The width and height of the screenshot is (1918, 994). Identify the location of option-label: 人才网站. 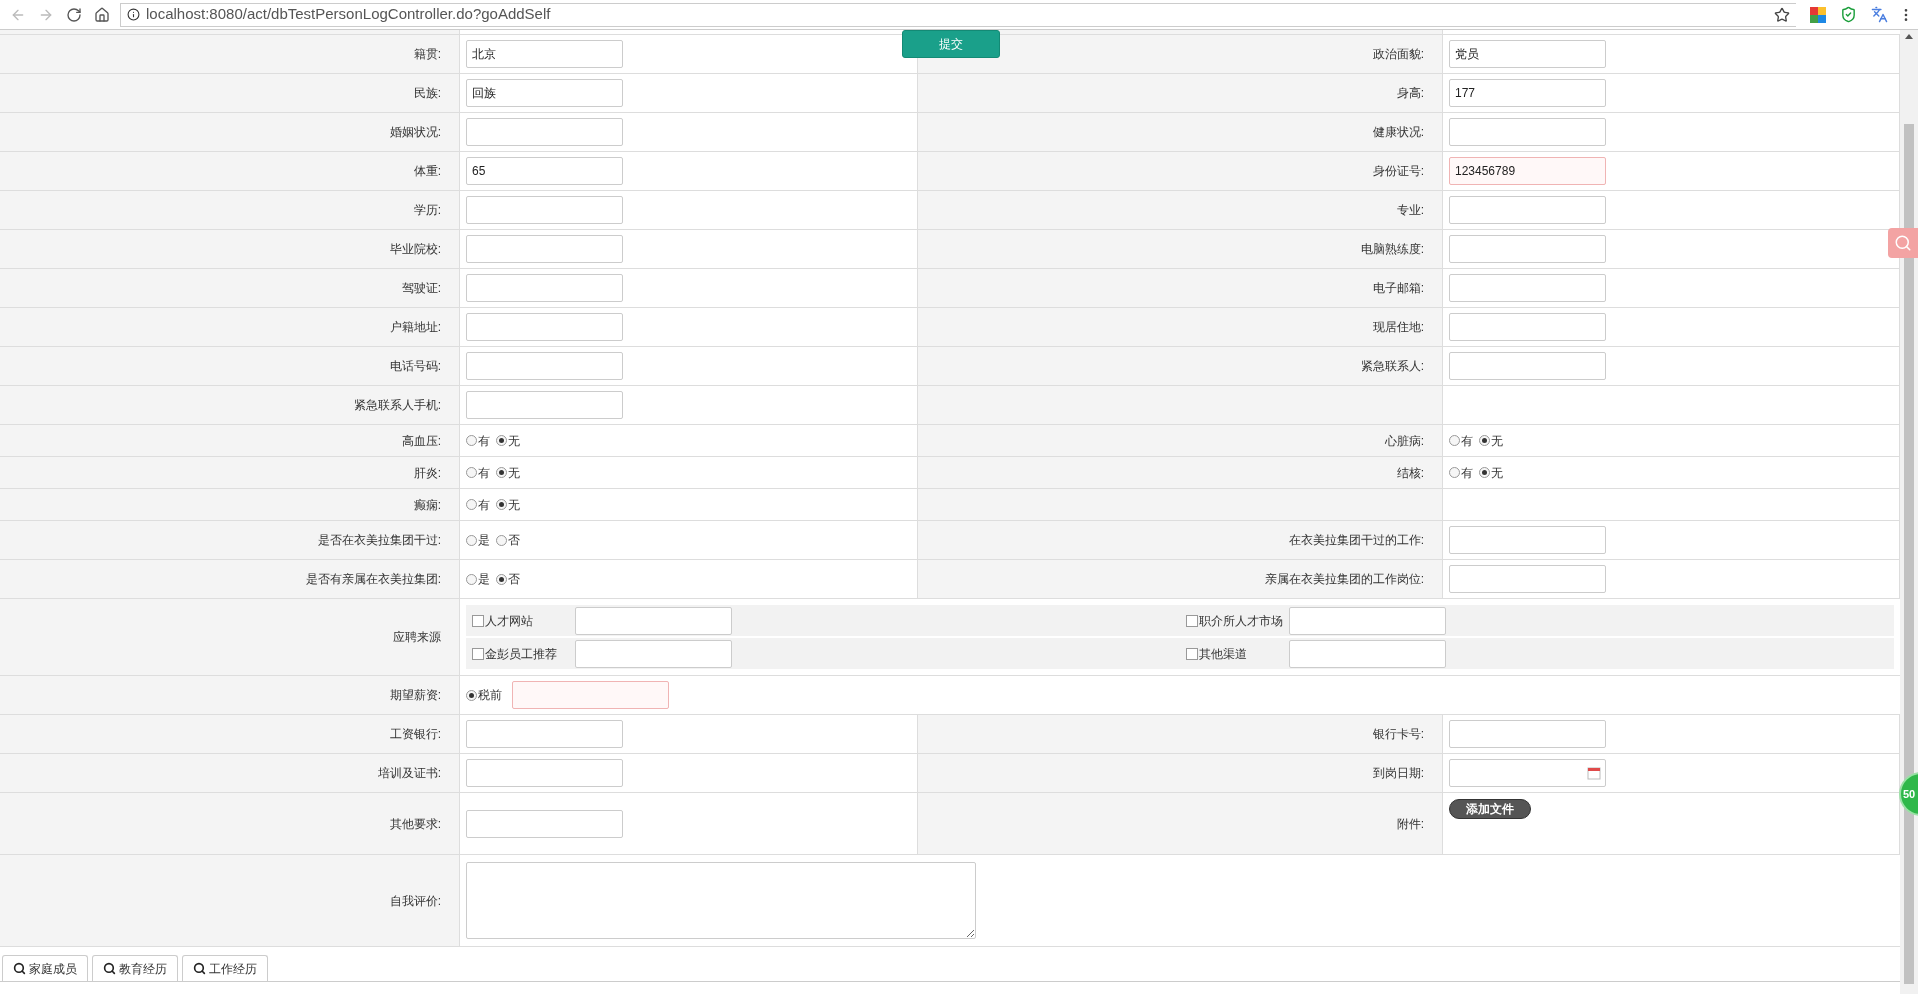
(509, 621).